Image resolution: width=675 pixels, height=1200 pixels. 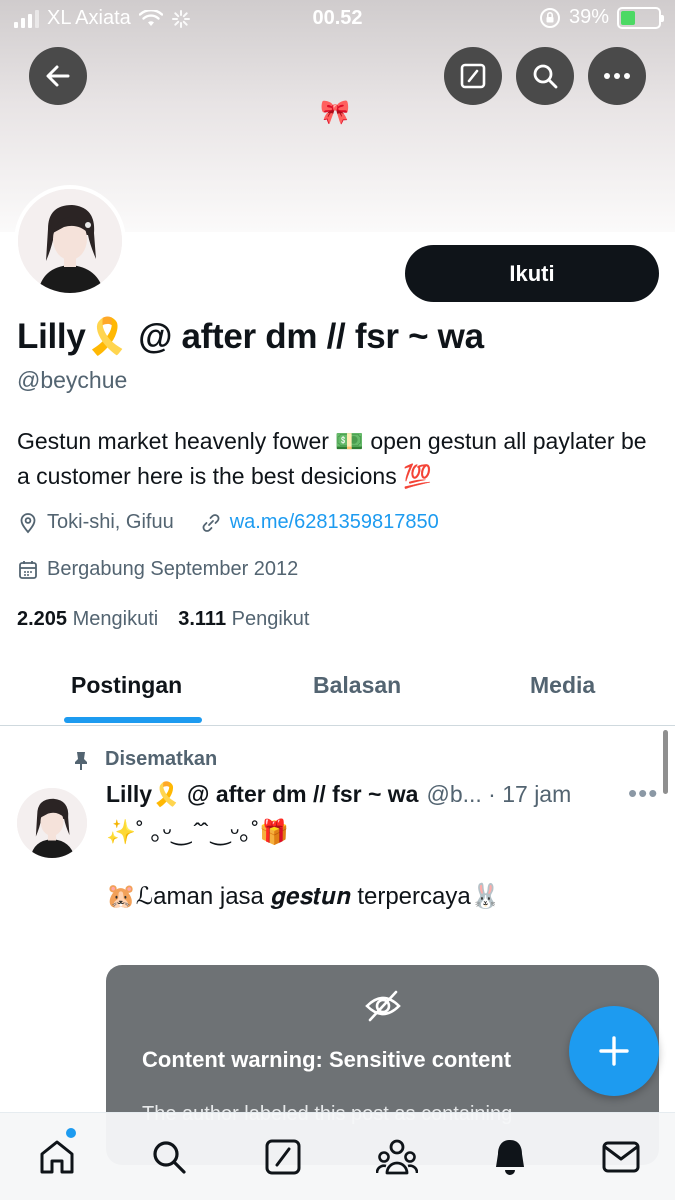 What do you see at coordinates (28, 570) in the screenshot?
I see `calendar-icon` at bounding box center [28, 570].